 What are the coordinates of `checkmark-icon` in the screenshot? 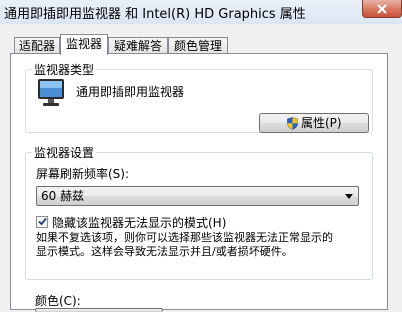 It's located at (42, 221).